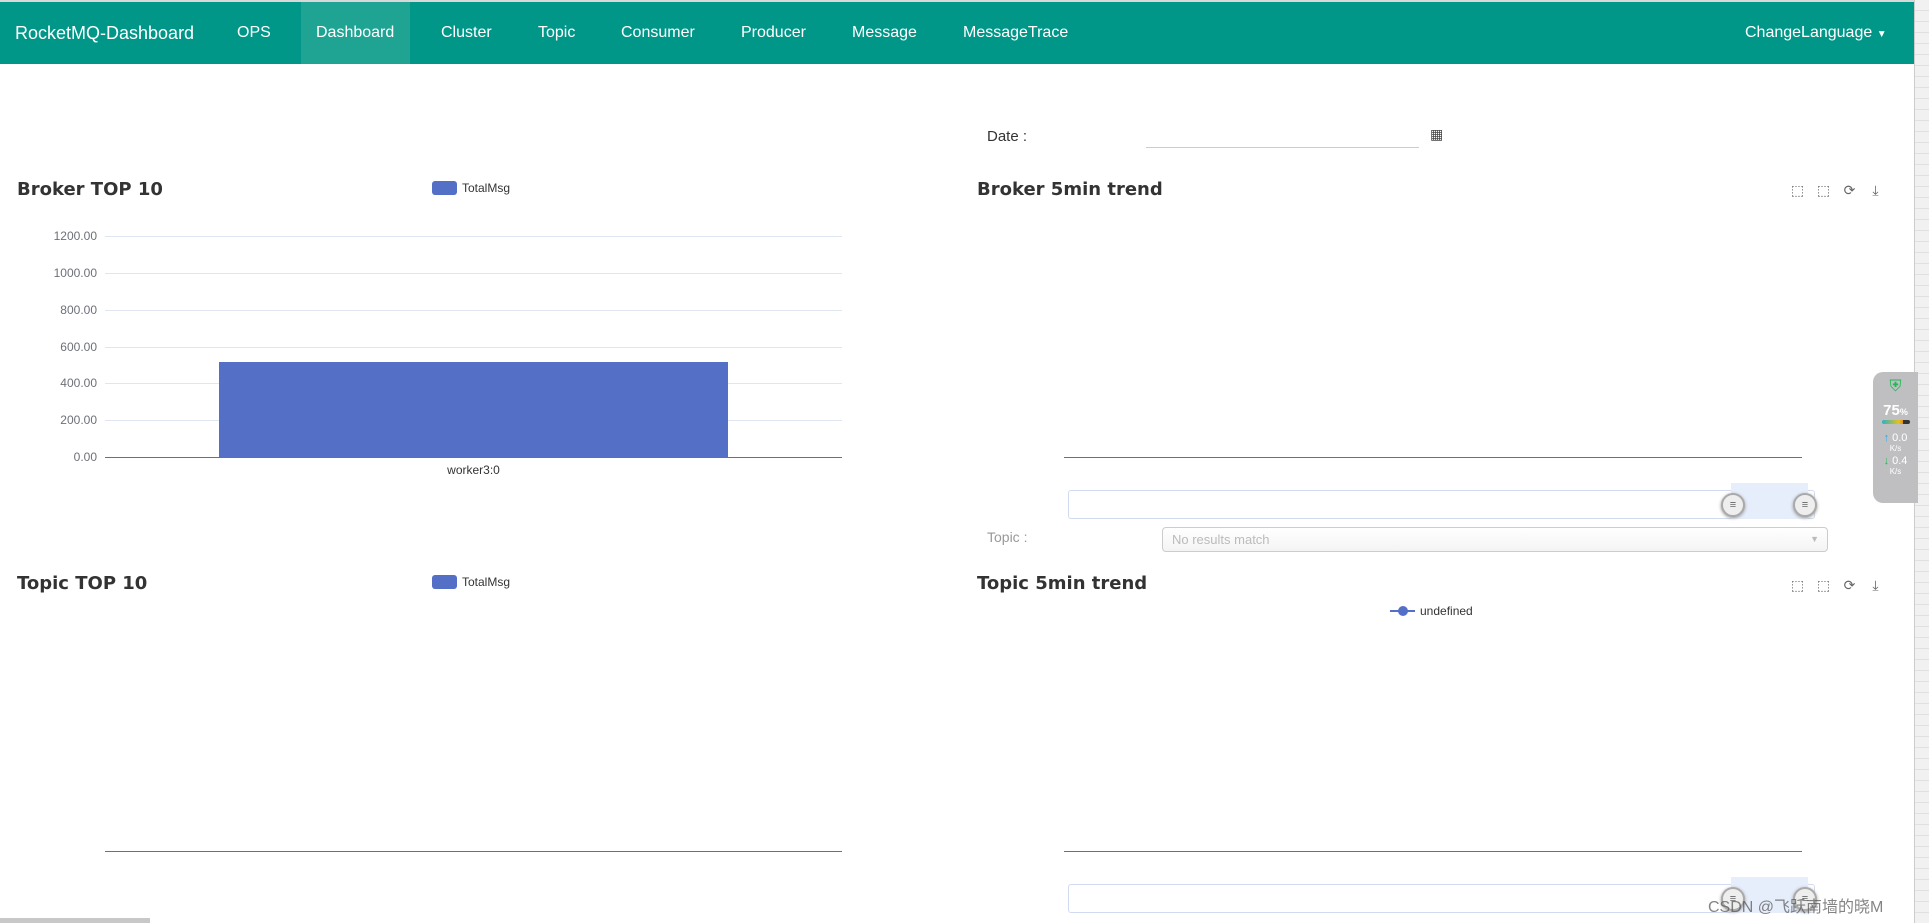  Describe the element at coordinates (1895, 471) in the screenshot. I see `download-unit: K/s` at that location.